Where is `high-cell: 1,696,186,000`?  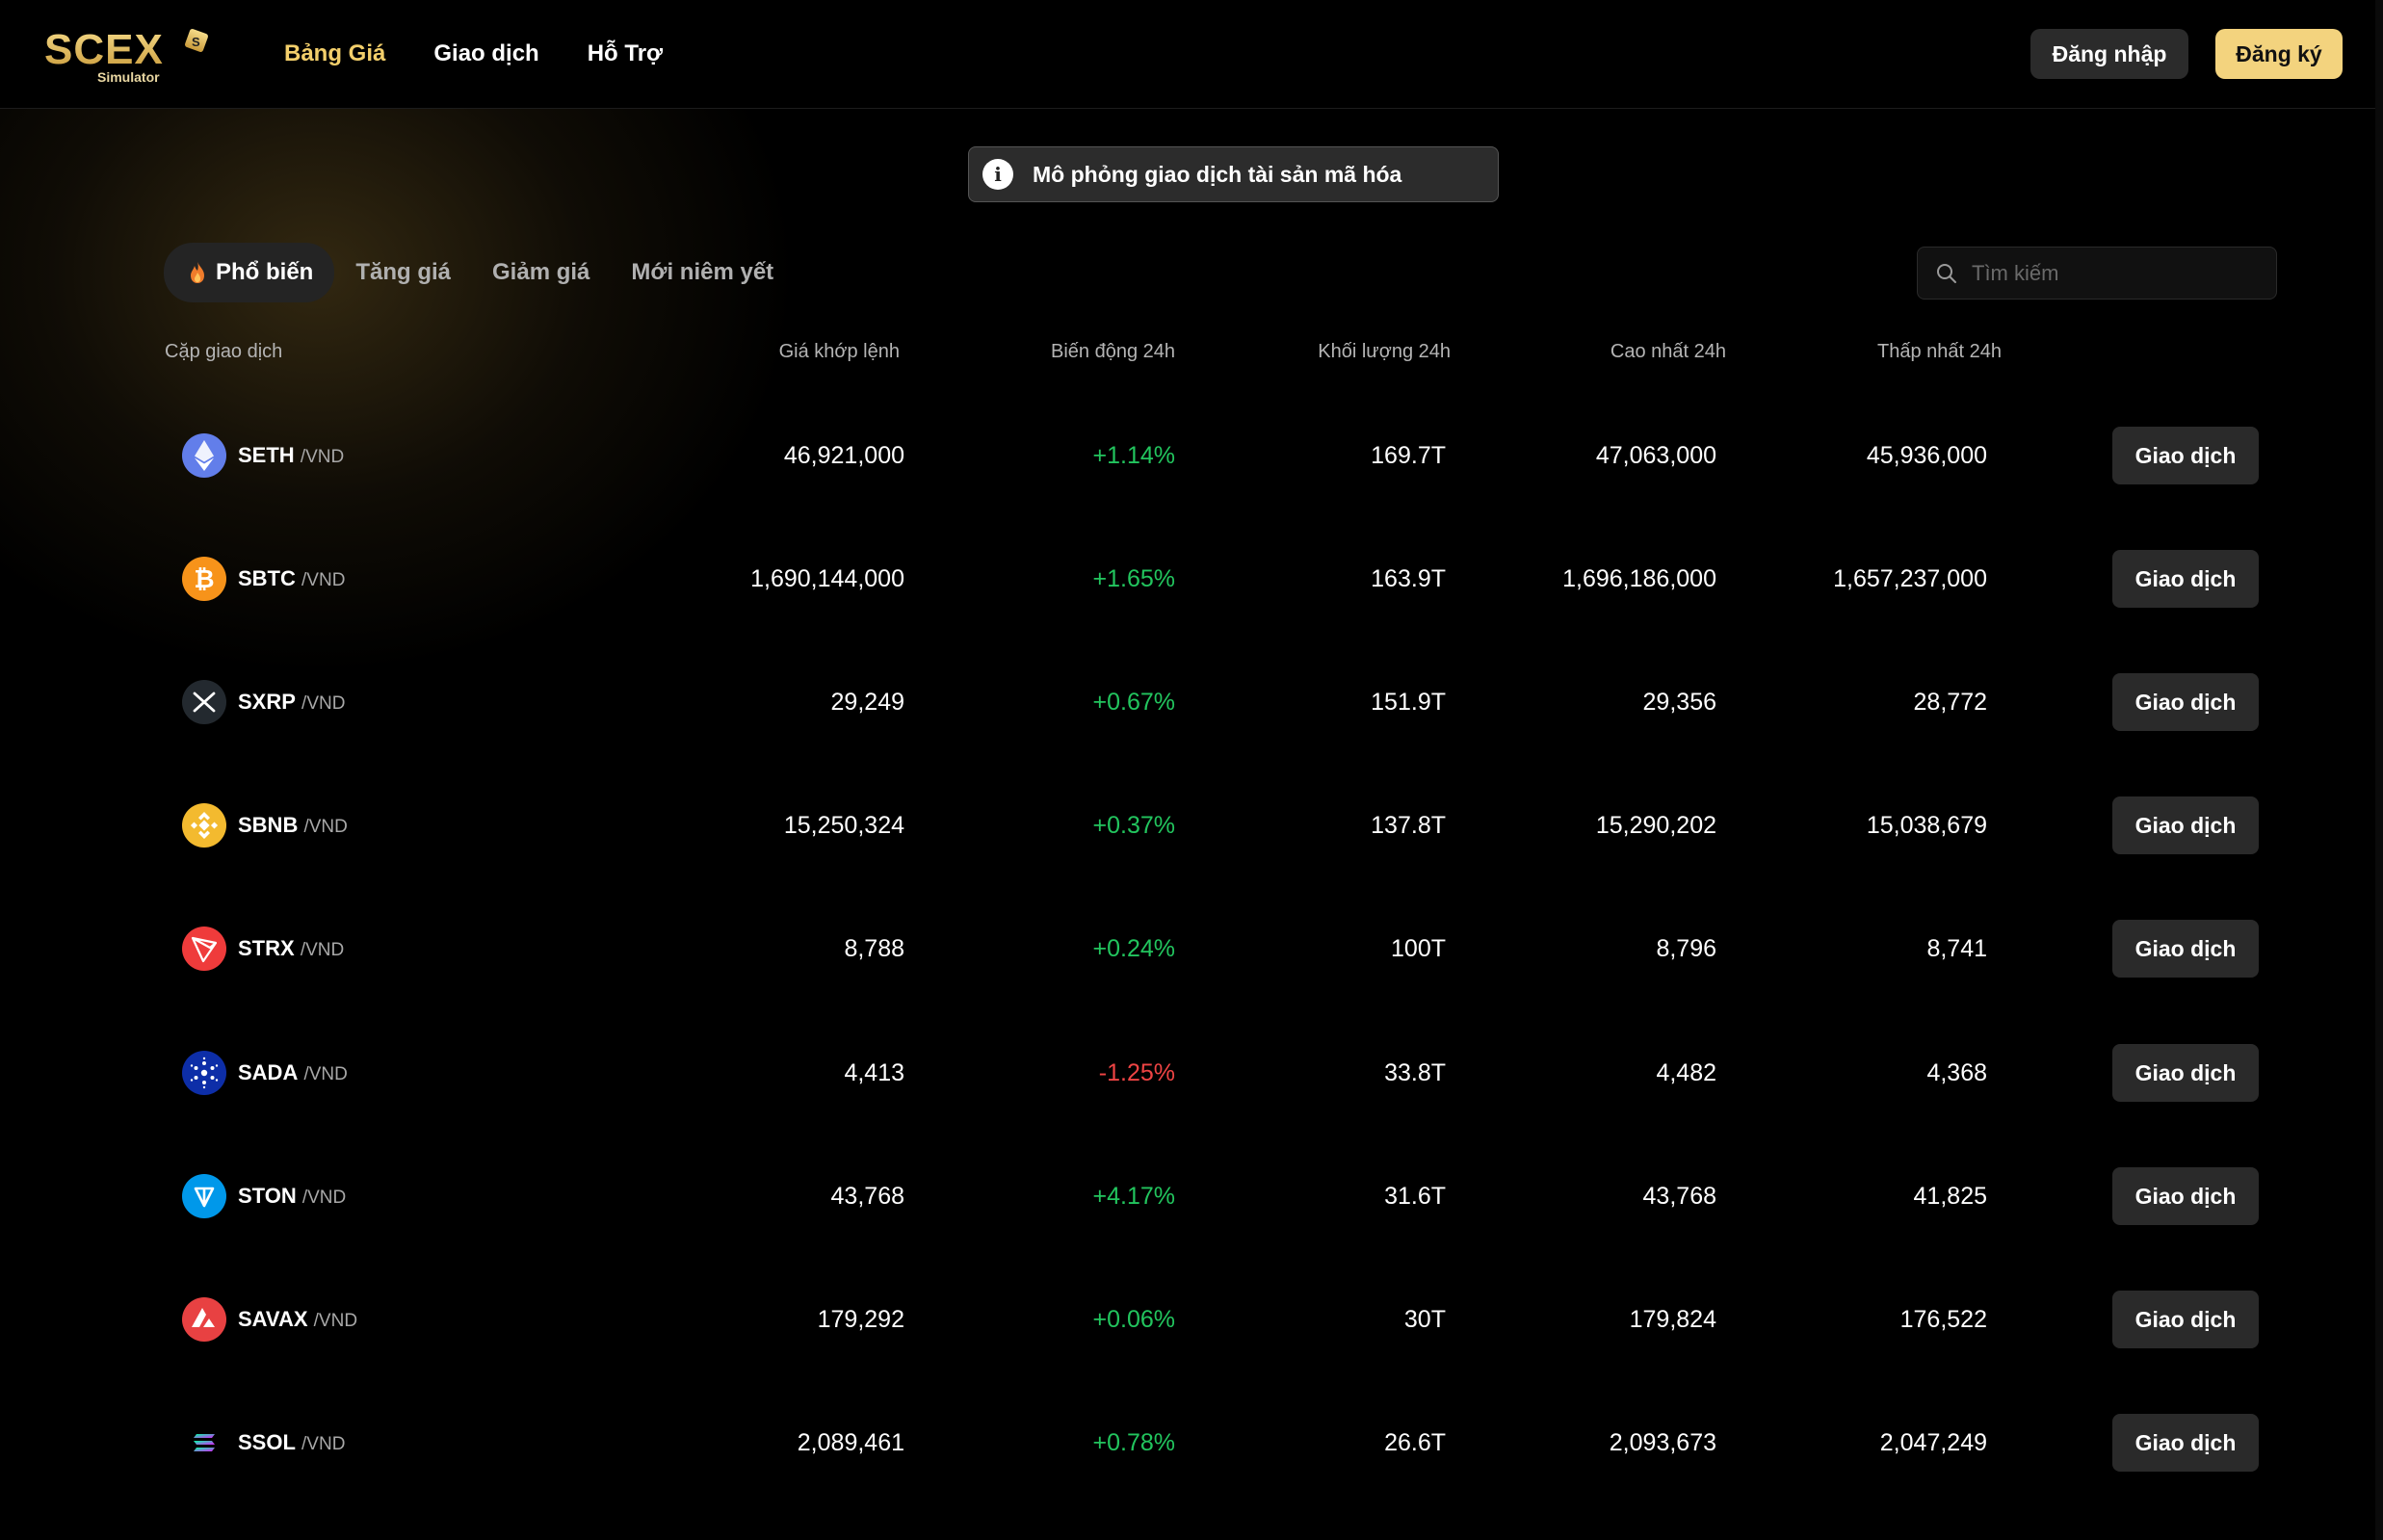 high-cell: 1,696,186,000 is located at coordinates (1639, 578).